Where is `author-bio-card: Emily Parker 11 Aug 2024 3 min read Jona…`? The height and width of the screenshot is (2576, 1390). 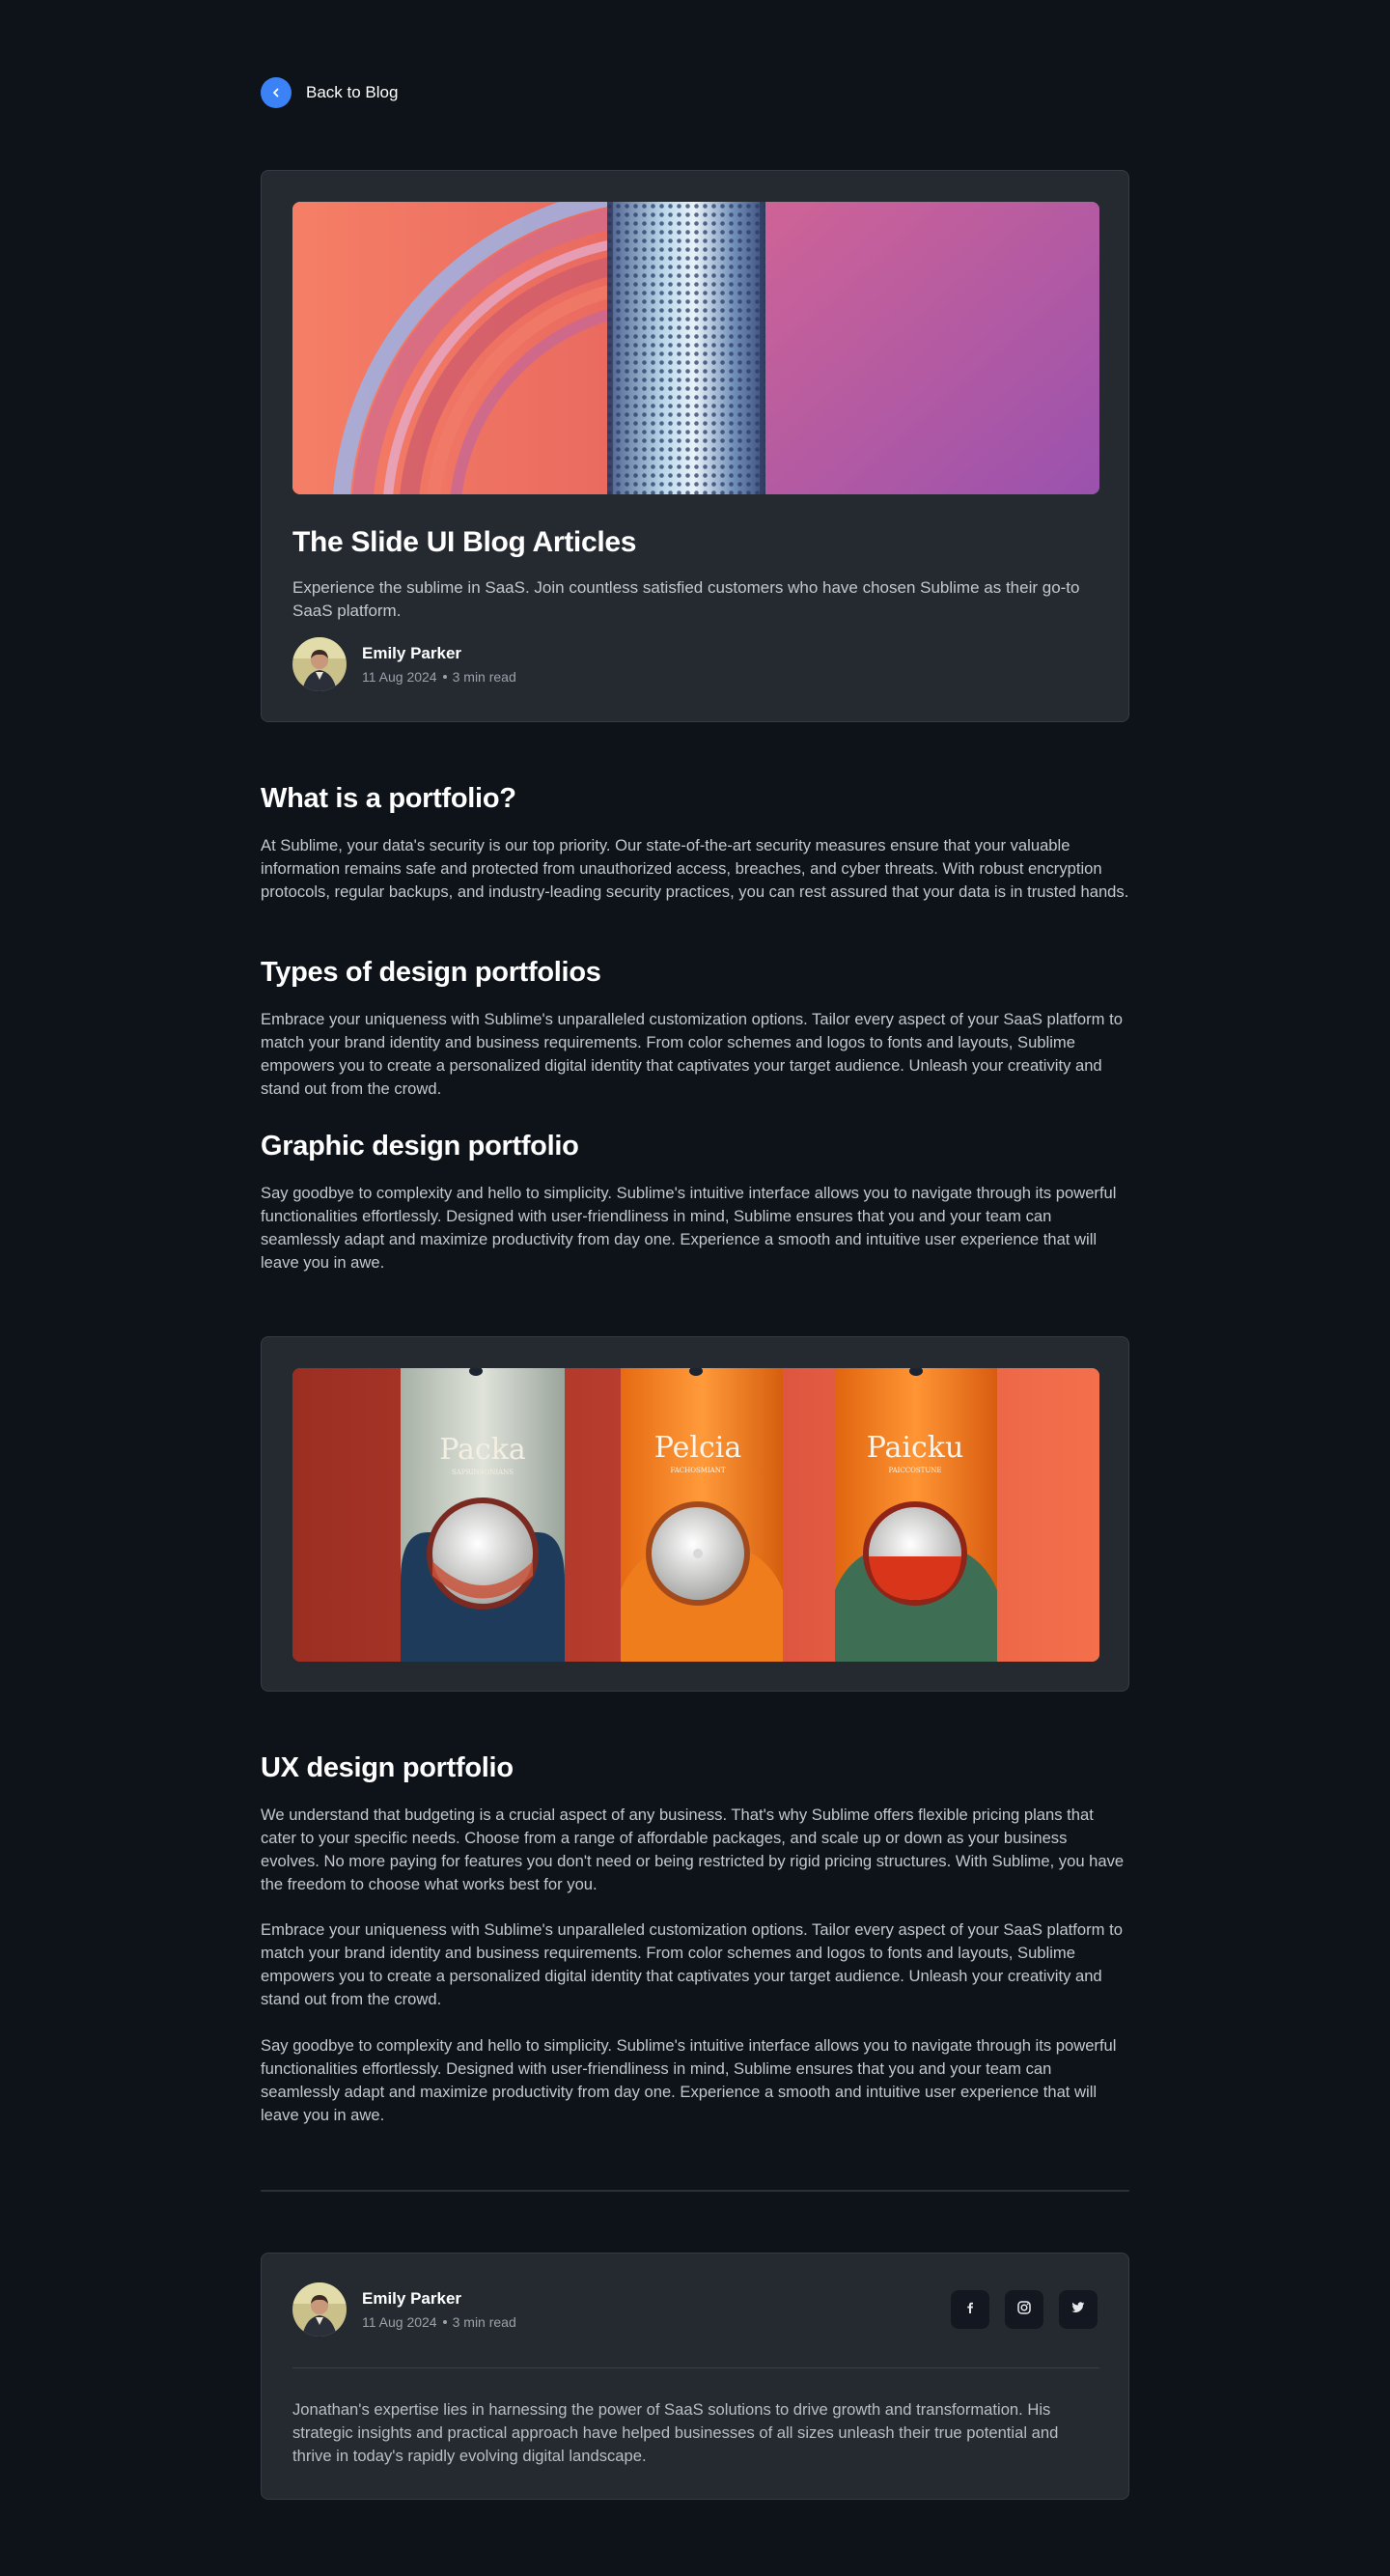
author-bio-card: Emily Parker 11 Aug 2024 3 min read Jona… is located at coordinates (695, 2376).